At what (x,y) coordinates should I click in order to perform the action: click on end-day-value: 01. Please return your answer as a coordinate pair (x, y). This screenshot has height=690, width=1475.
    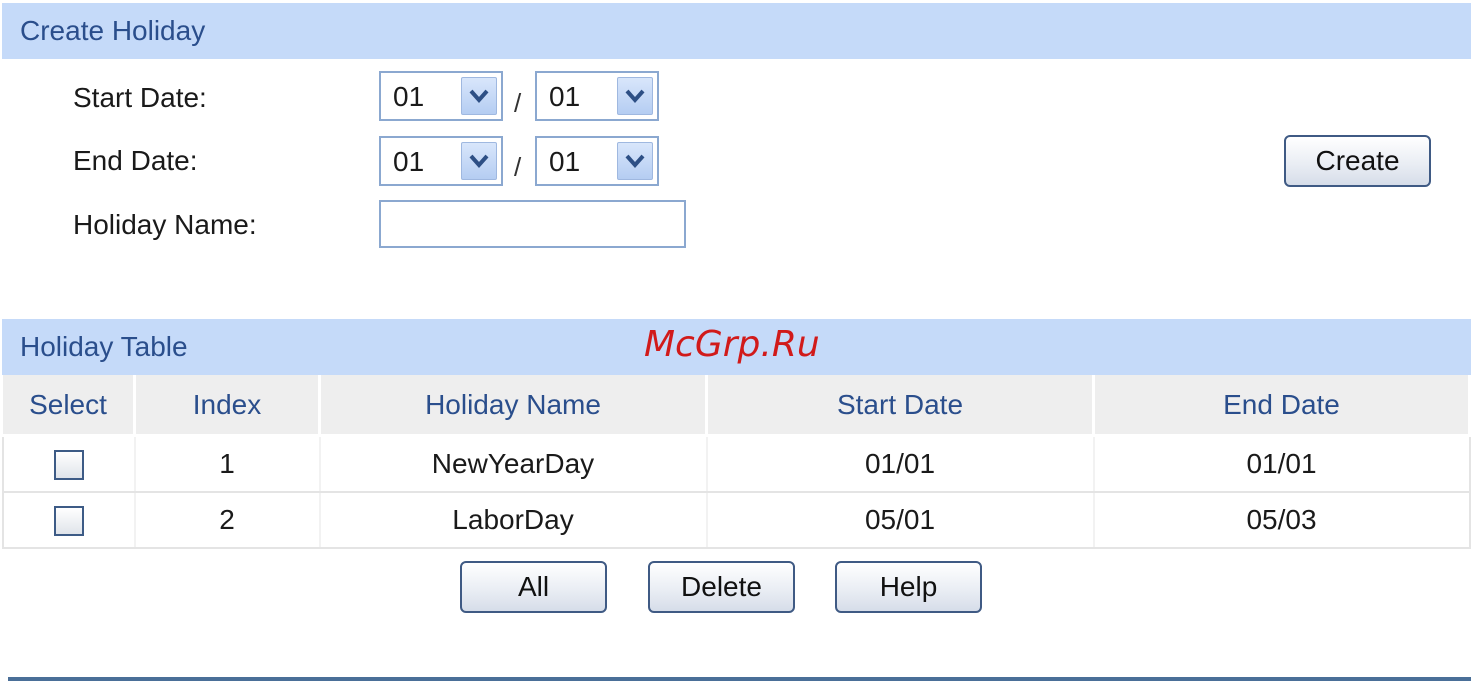
    Looking at the image, I should click on (565, 161).